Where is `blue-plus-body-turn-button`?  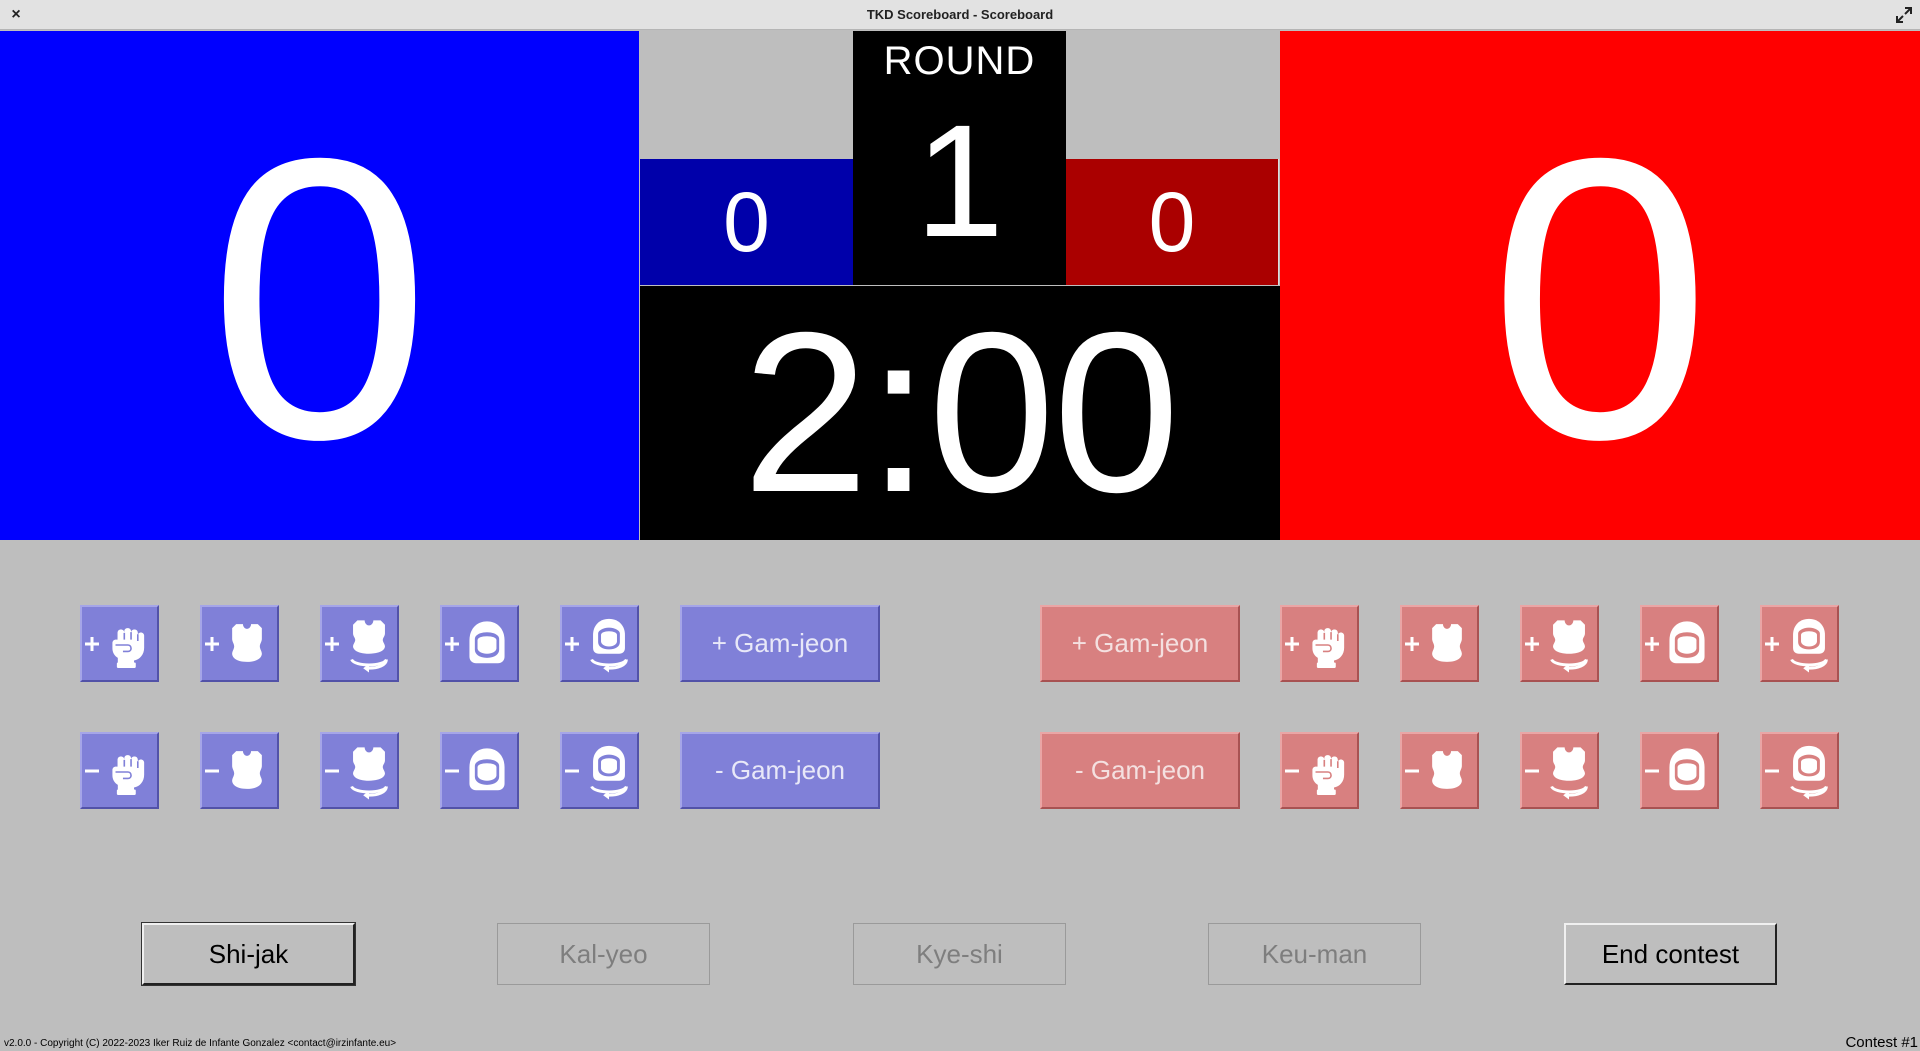
blue-plus-body-turn-button is located at coordinates (359, 643).